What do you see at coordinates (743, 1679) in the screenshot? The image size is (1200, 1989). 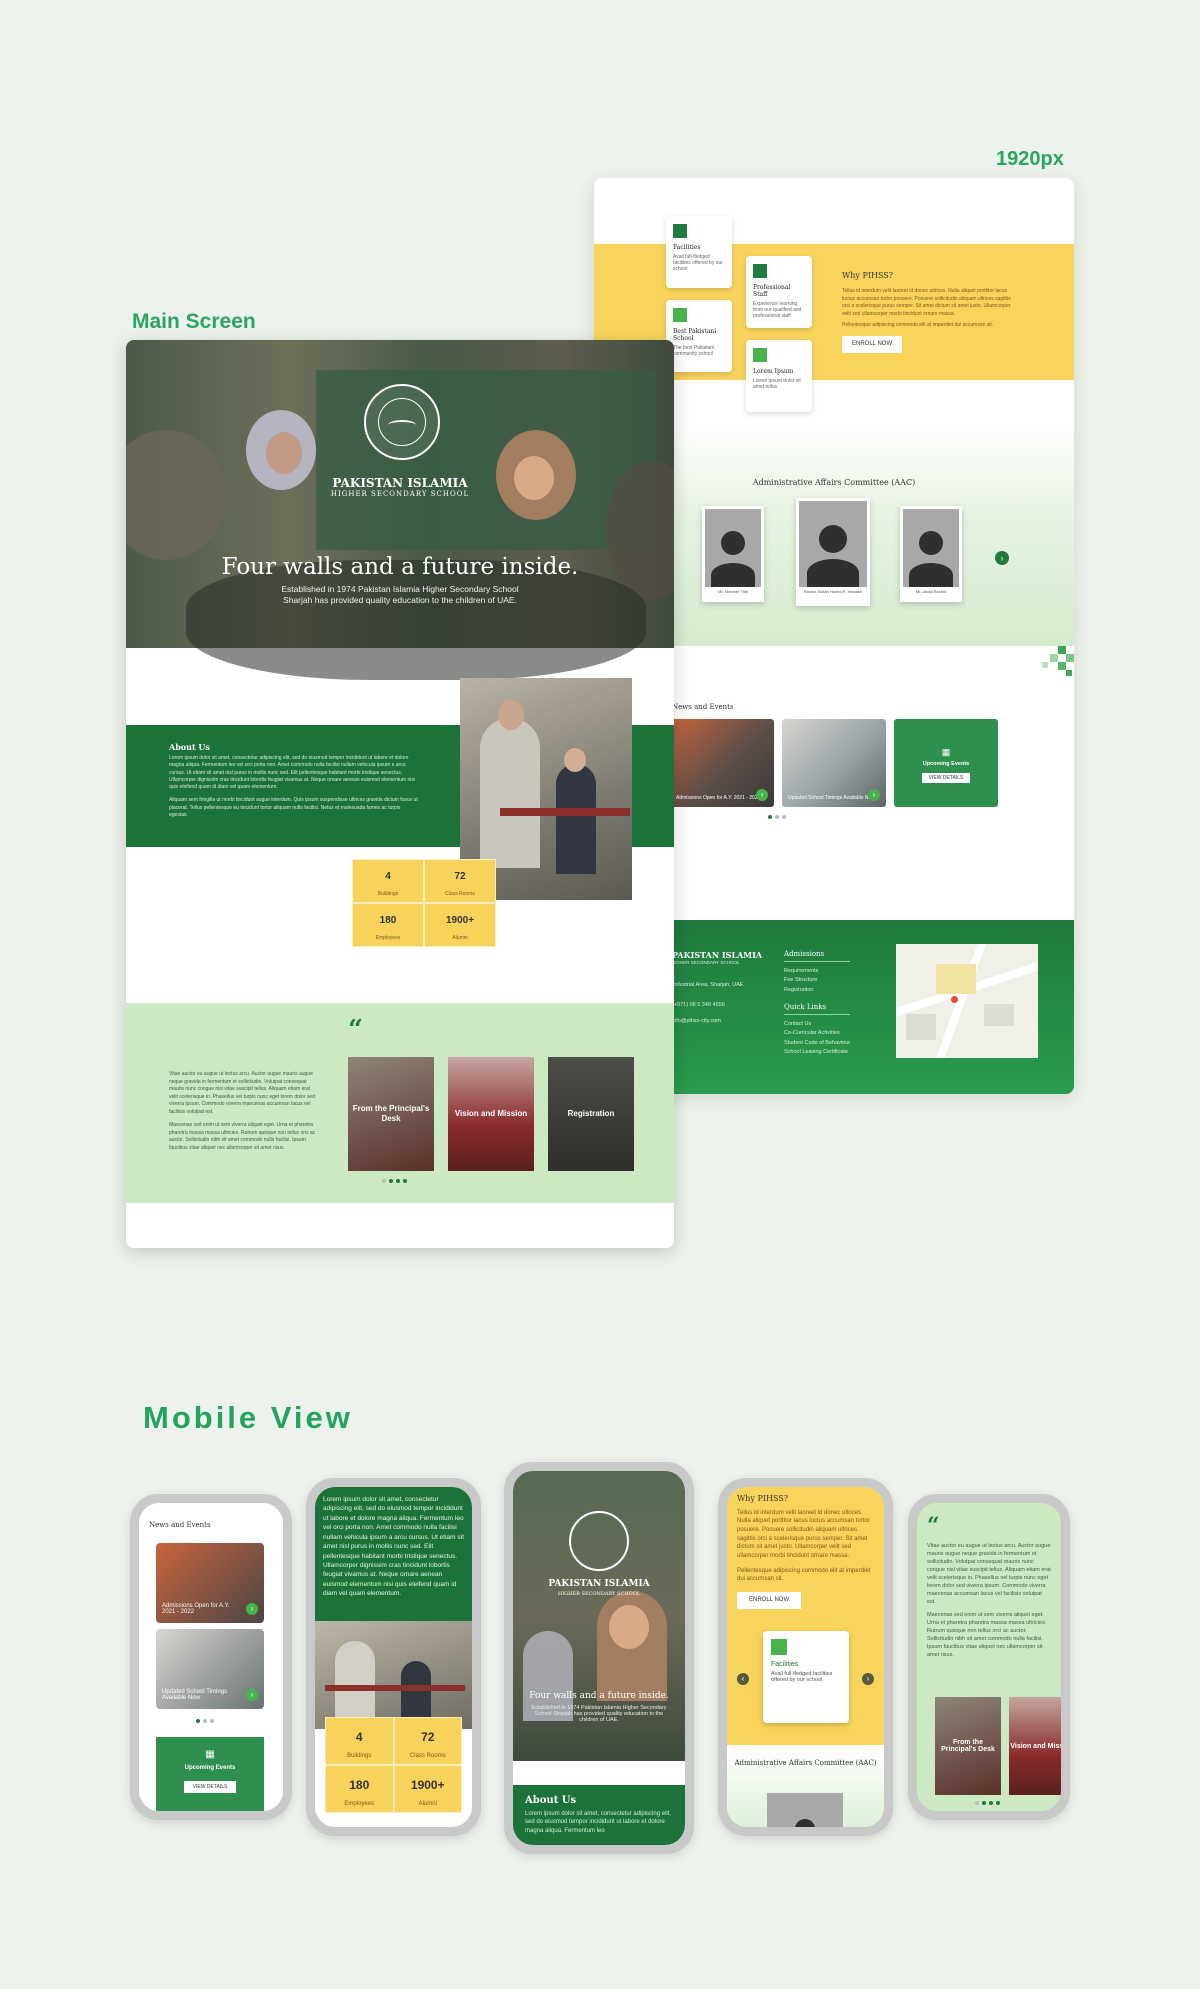 I see `prev-arrow-icon: ‹` at bounding box center [743, 1679].